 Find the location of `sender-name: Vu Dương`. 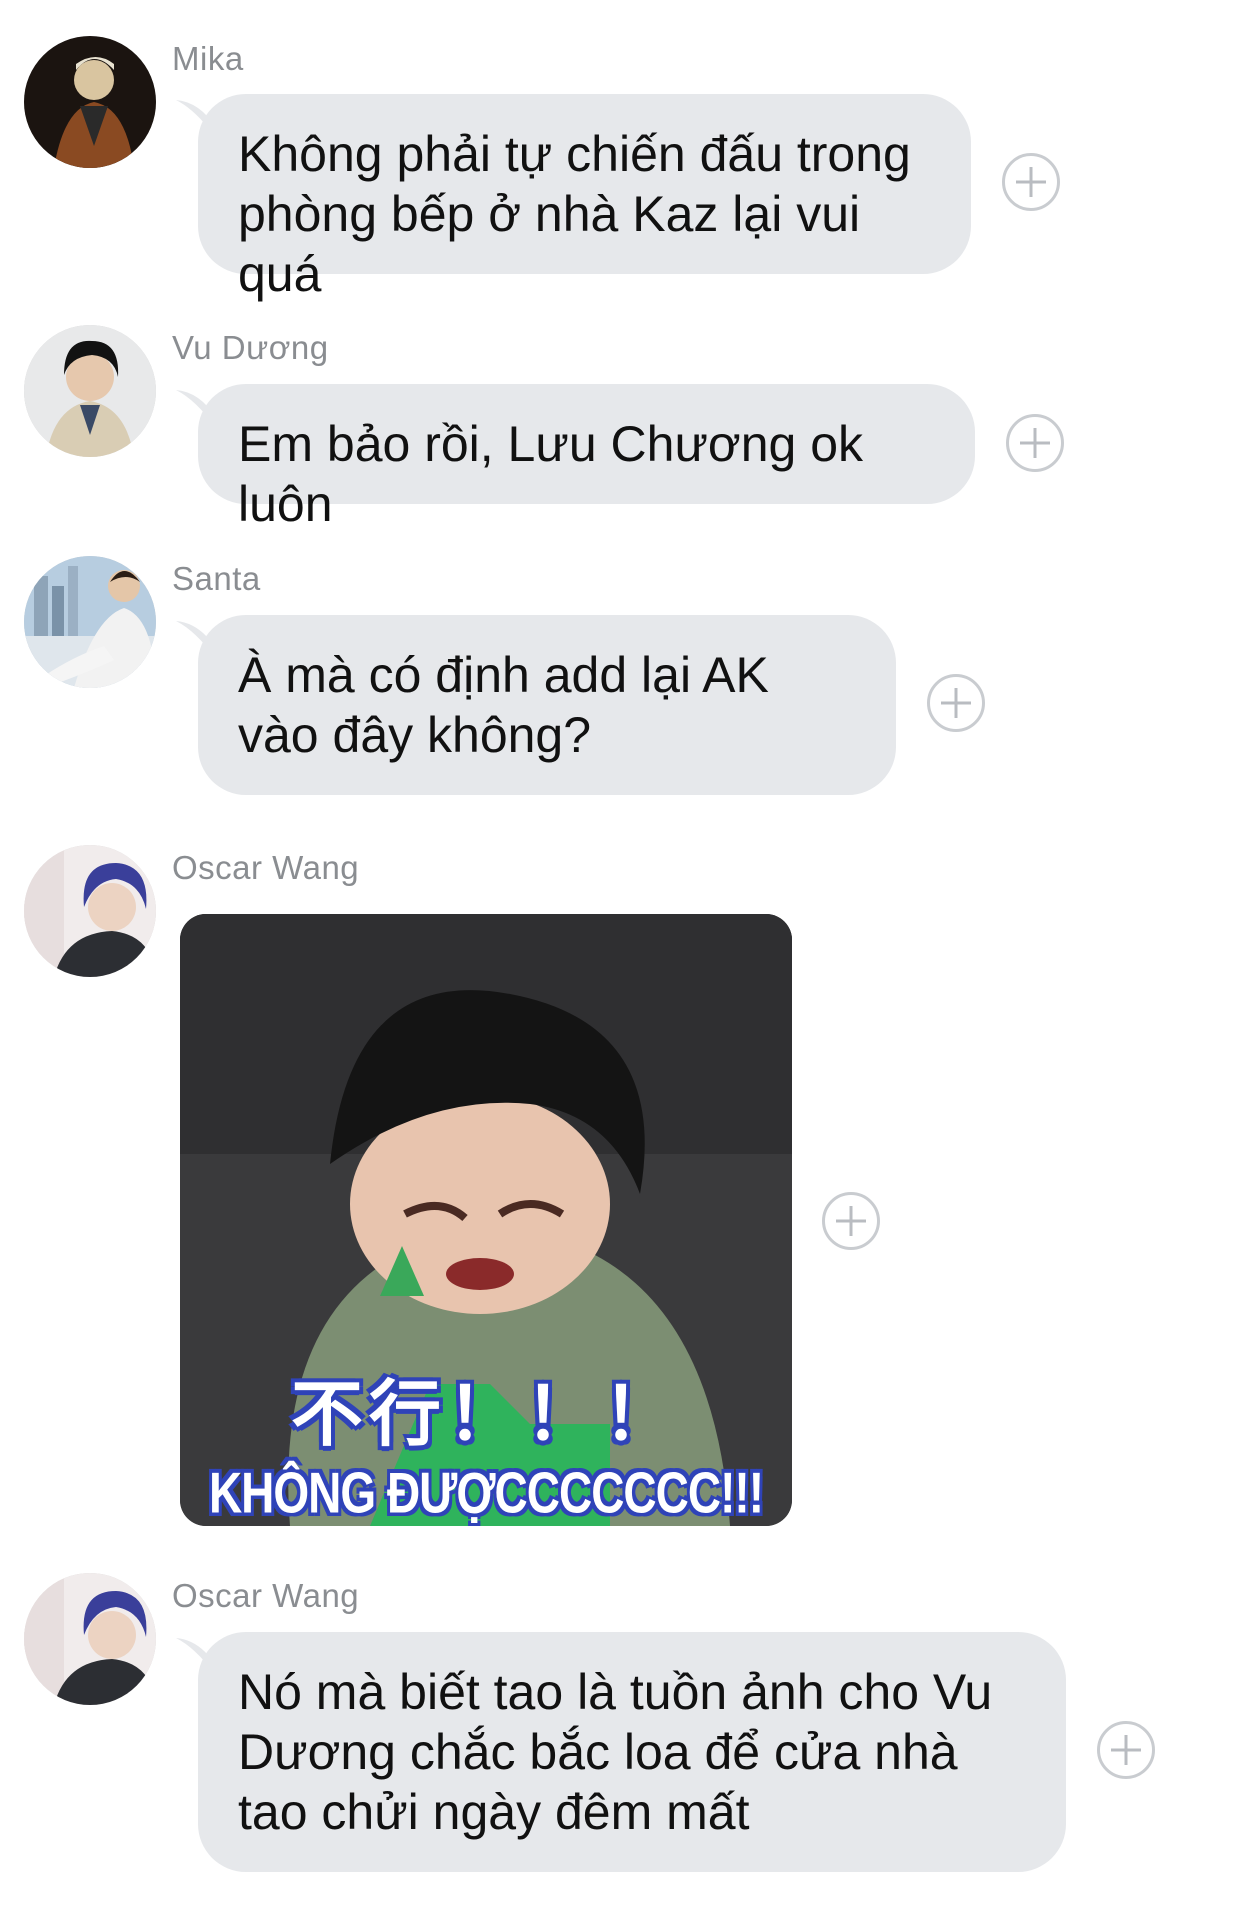

sender-name: Vu Dương is located at coordinates (250, 347).